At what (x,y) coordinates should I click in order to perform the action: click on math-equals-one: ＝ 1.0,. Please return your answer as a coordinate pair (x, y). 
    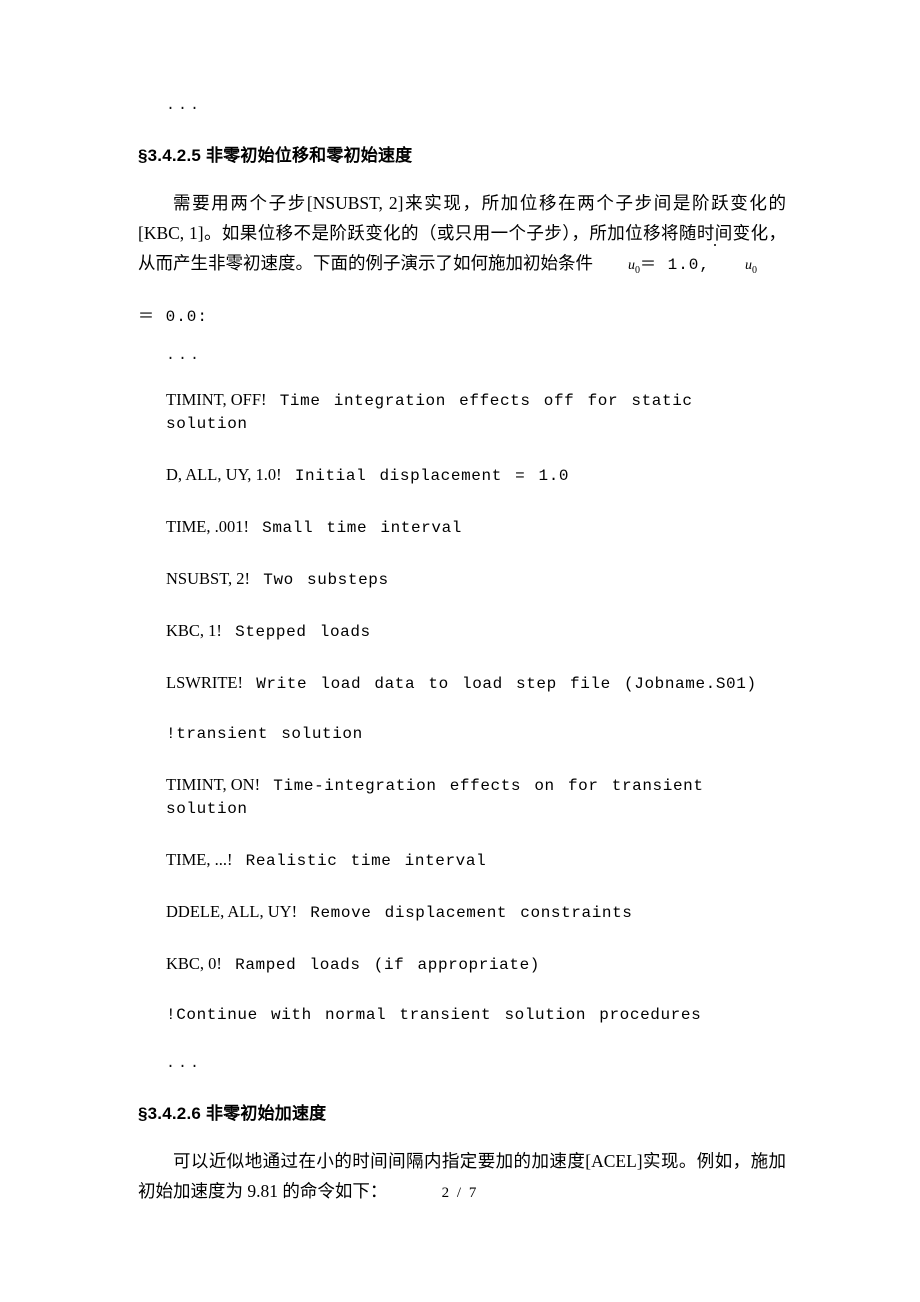
    Looking at the image, I should click on (675, 265).